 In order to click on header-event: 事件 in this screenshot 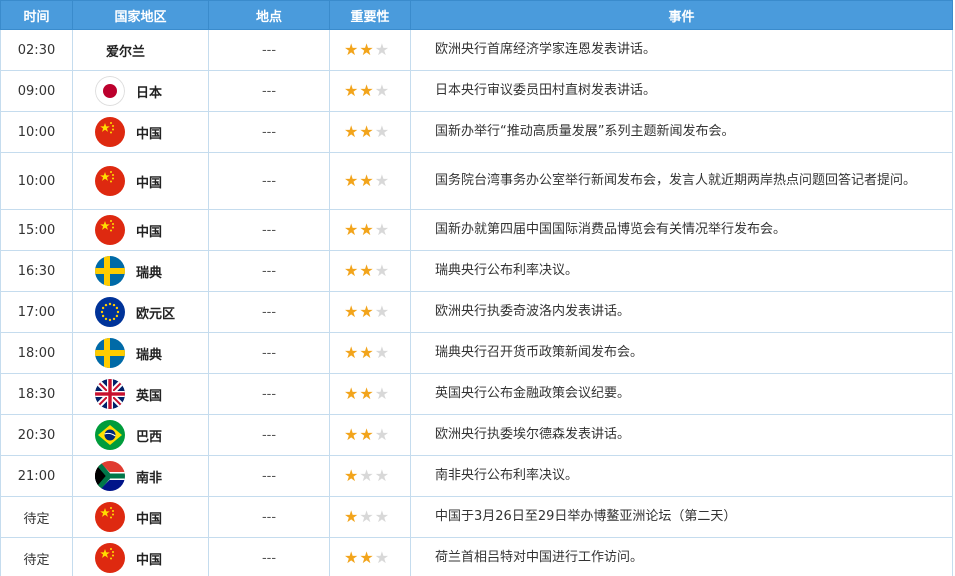, I will do `click(681, 15)`.